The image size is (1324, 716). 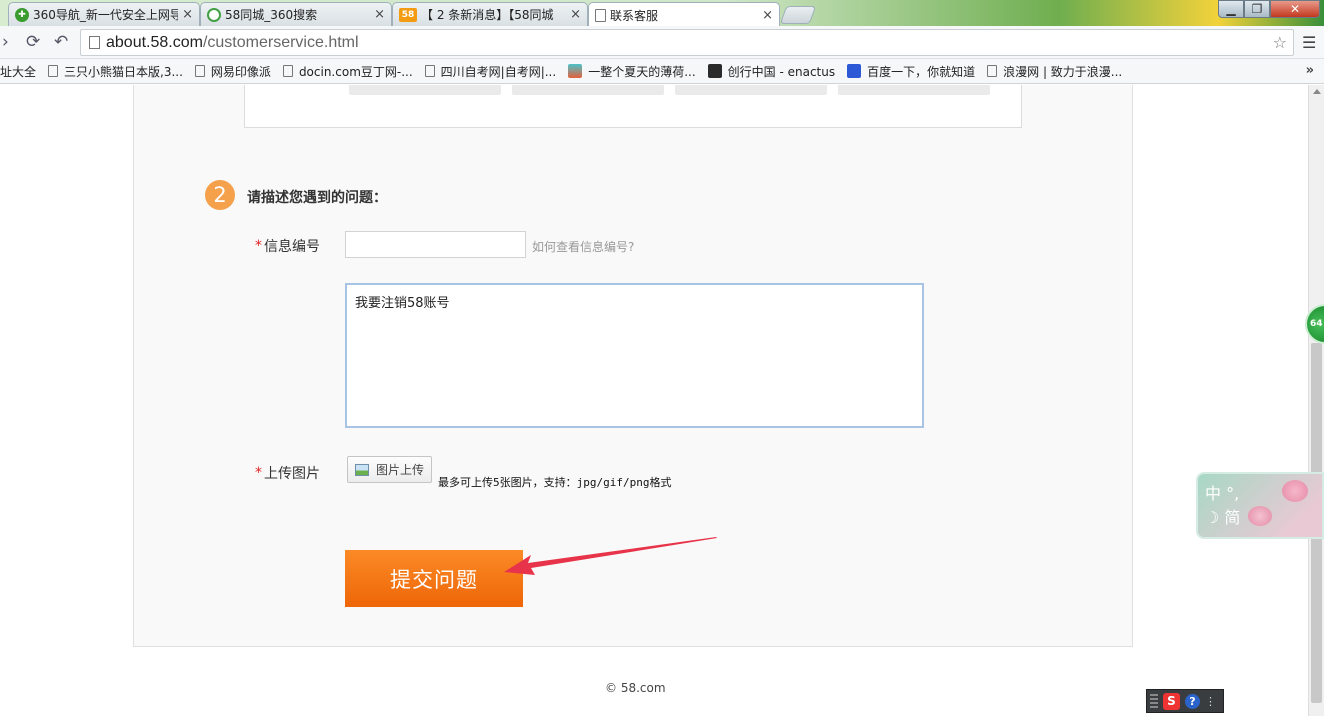 What do you see at coordinates (798, 15) in the screenshot?
I see `new-tab-button` at bounding box center [798, 15].